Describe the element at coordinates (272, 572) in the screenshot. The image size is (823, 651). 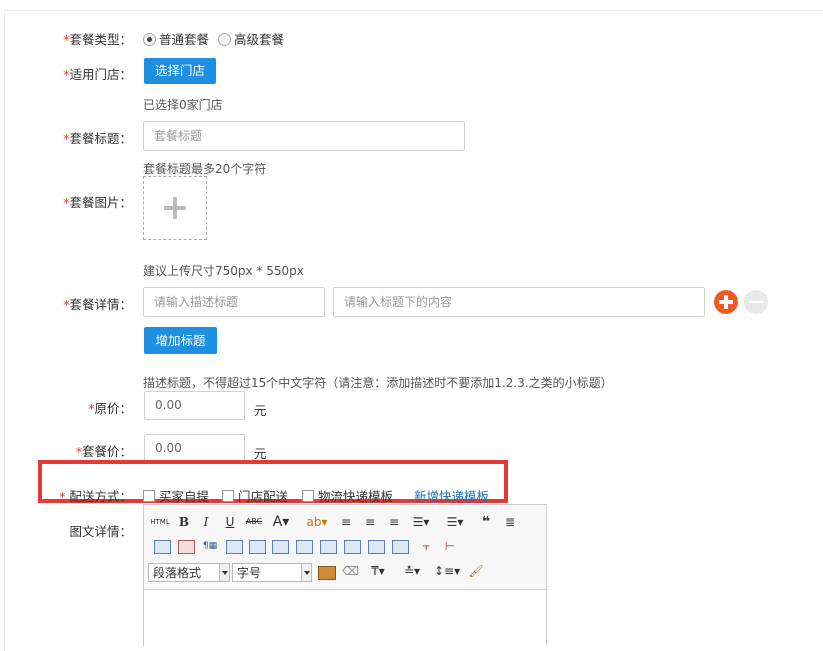
I see `font-size-select: 字号` at that location.